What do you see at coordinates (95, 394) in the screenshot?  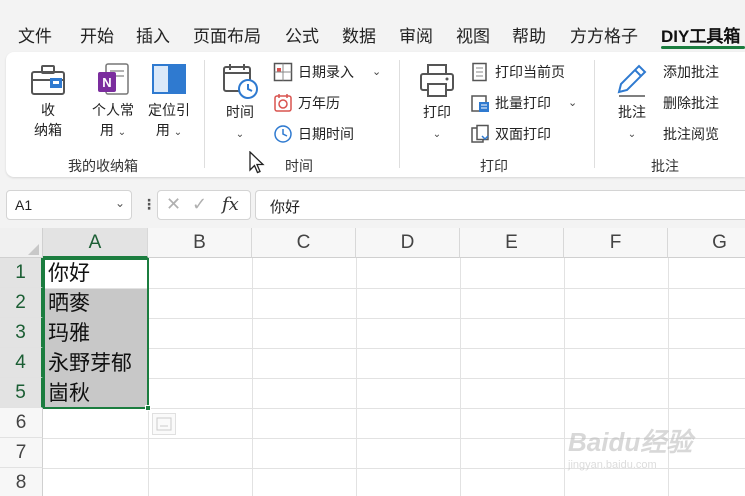 I see `cell-a5: 崮秋` at bounding box center [95, 394].